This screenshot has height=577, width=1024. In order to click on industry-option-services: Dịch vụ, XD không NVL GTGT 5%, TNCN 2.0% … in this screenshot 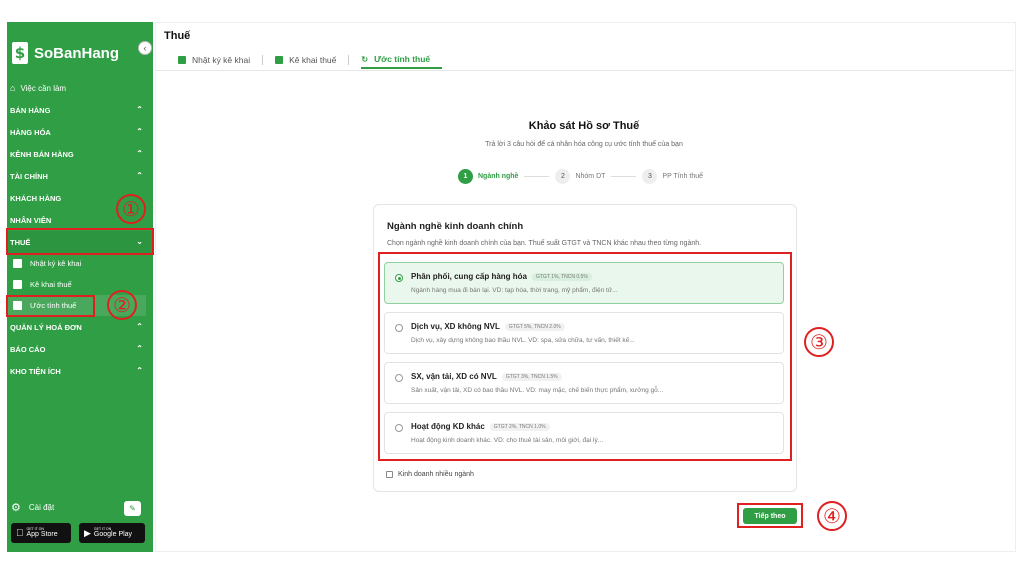, I will do `click(584, 333)`.